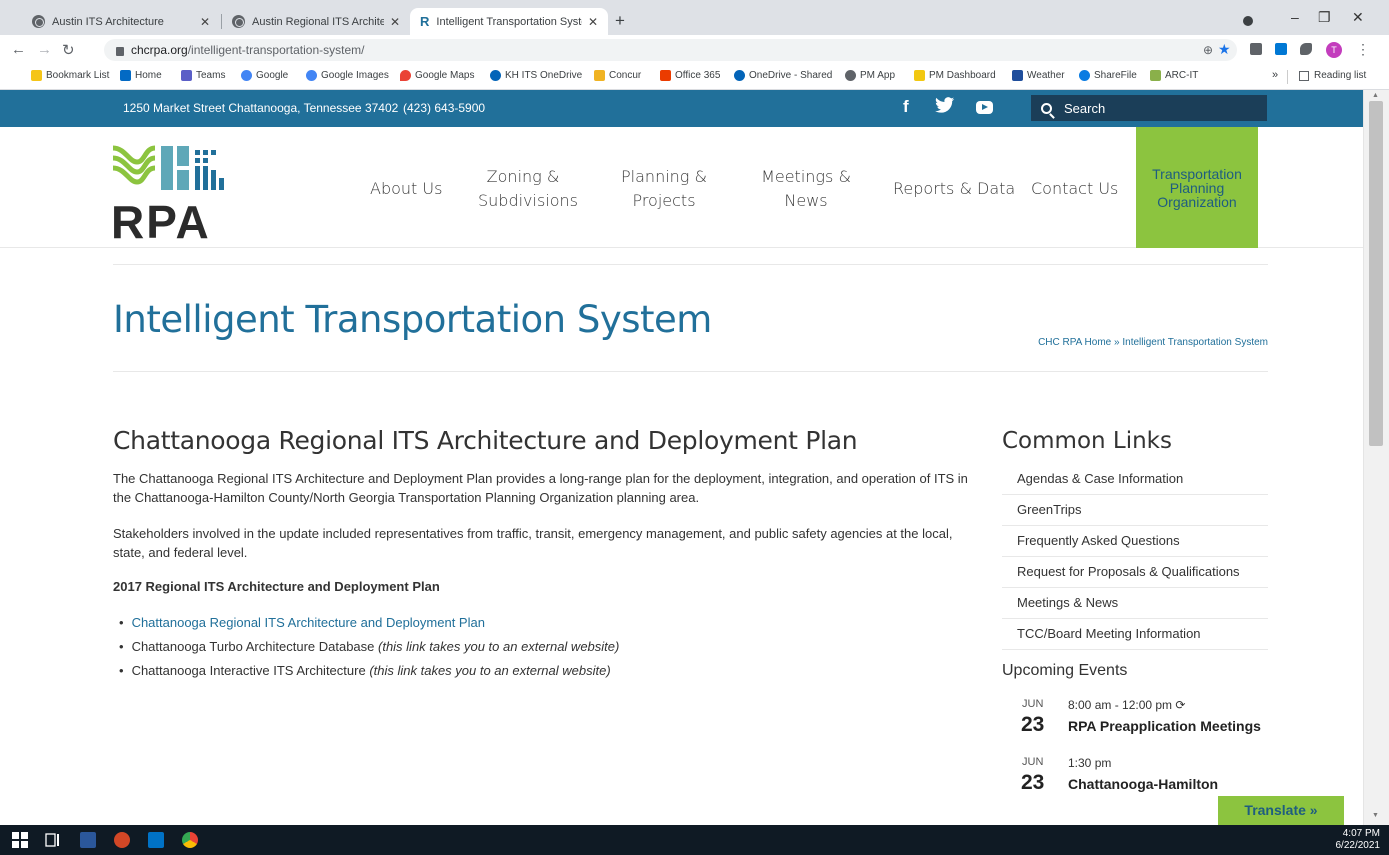  I want to click on common-links-heading: Common Links, so click(1087, 441).